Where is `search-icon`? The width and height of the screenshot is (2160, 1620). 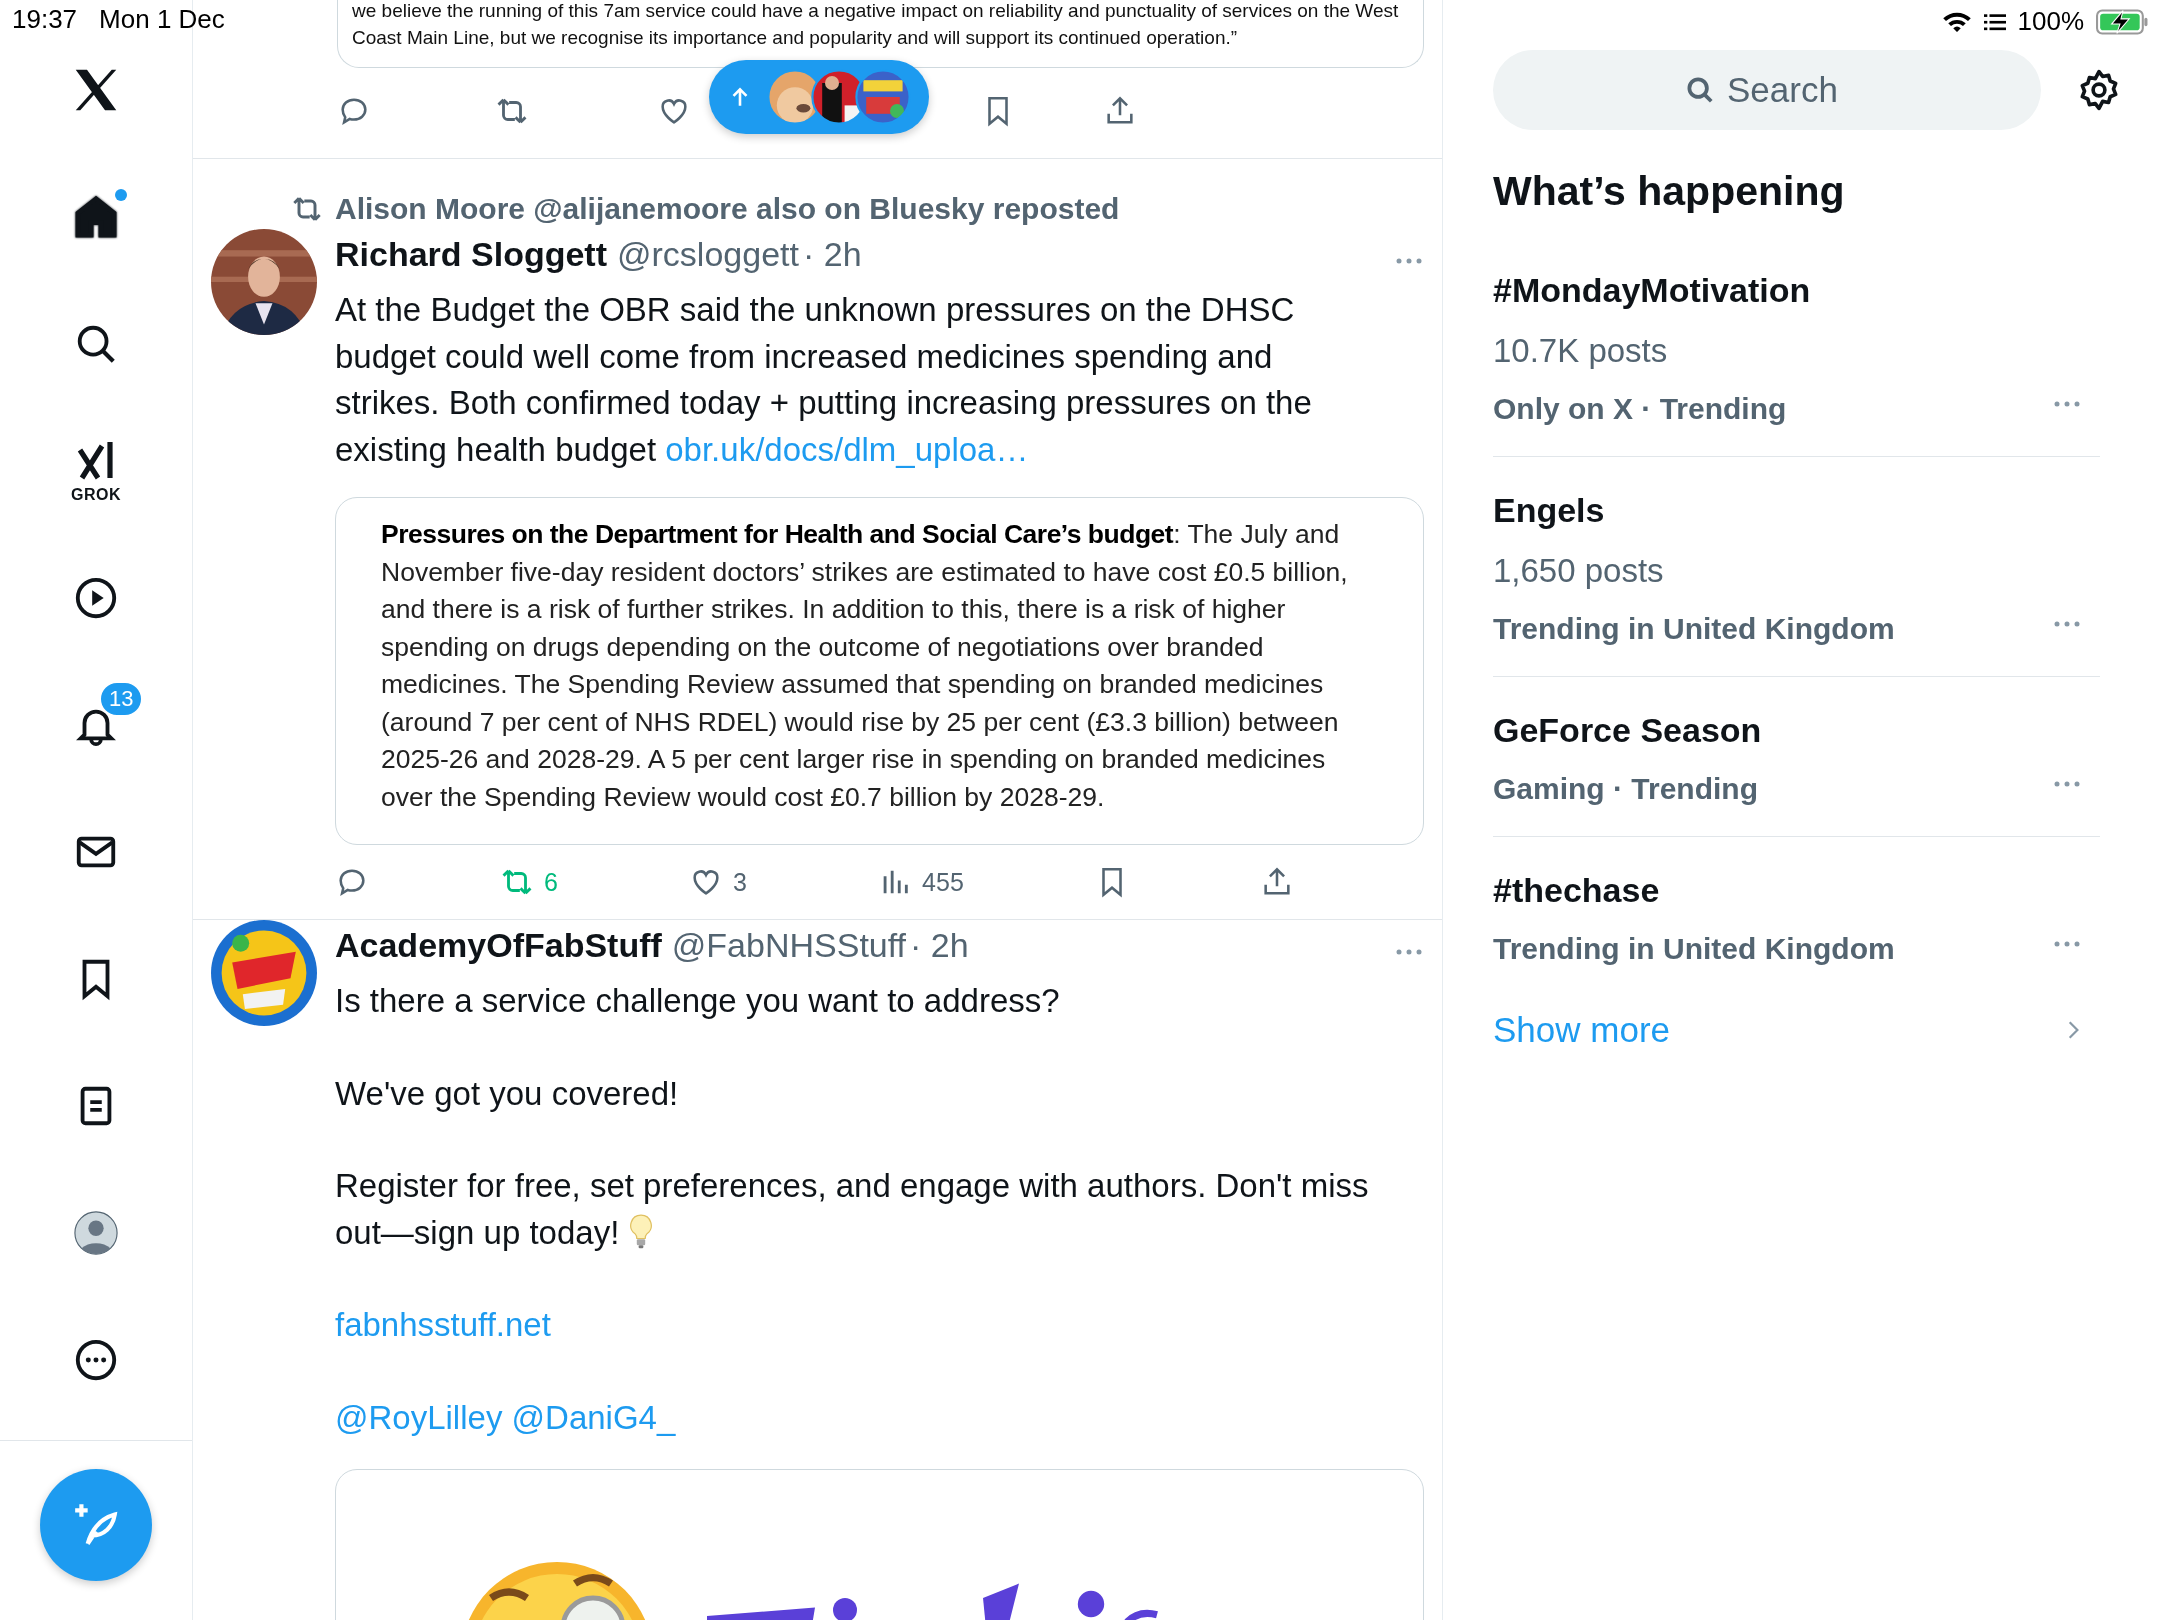 search-icon is located at coordinates (1700, 90).